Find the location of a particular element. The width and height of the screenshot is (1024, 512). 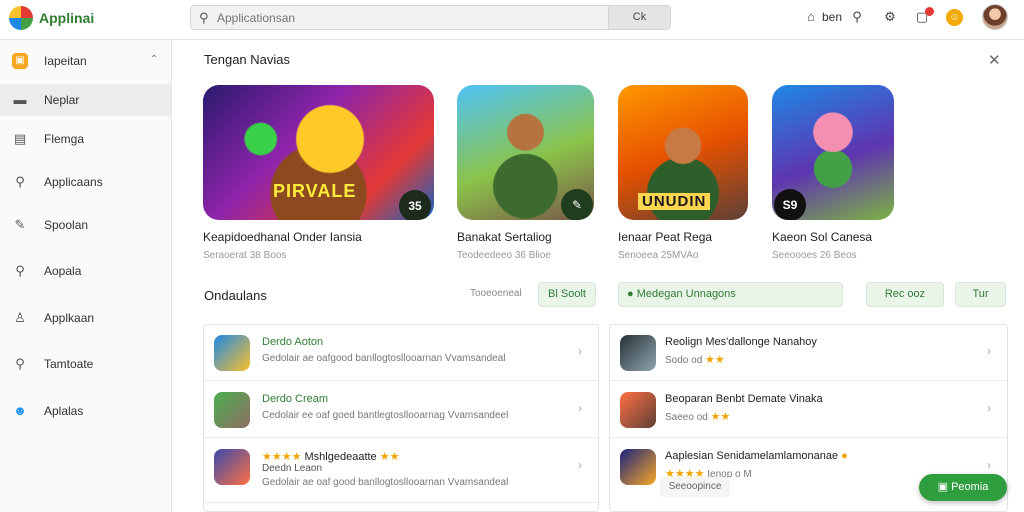

search-bar: ⚲ Ck is located at coordinates (430, 17).